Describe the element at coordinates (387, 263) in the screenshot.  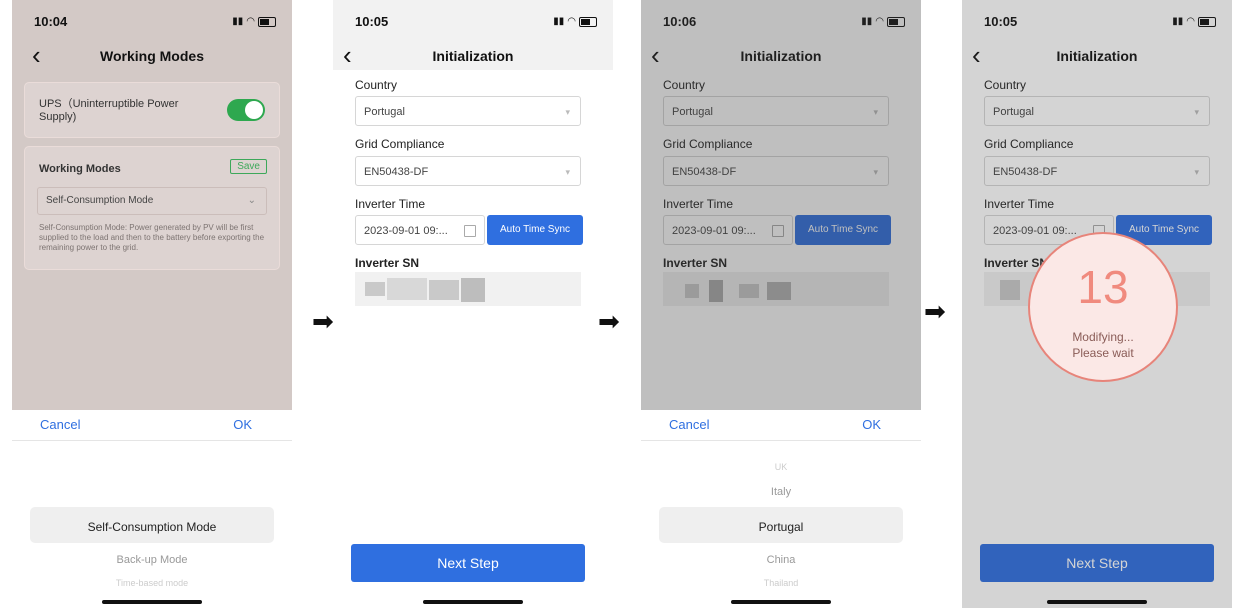
I see `inverter-sn-label: Inverter SN` at that location.